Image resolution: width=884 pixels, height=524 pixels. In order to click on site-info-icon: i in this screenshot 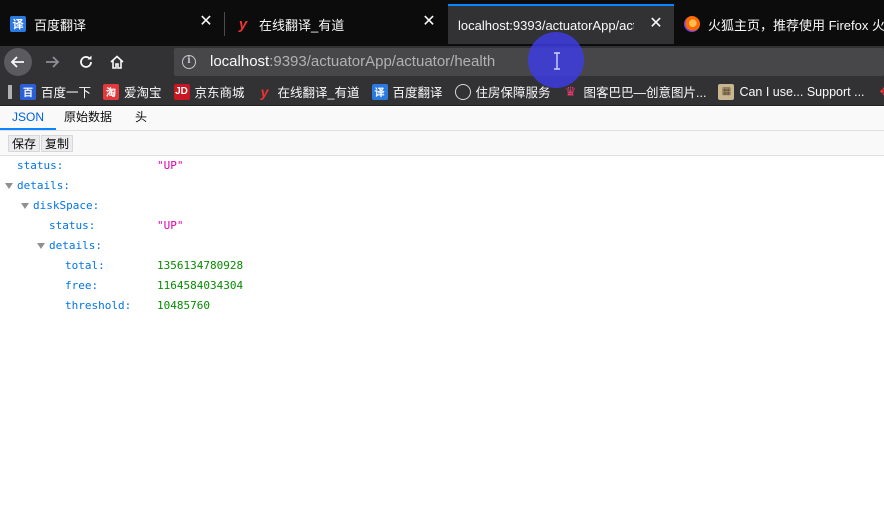, I will do `click(189, 62)`.